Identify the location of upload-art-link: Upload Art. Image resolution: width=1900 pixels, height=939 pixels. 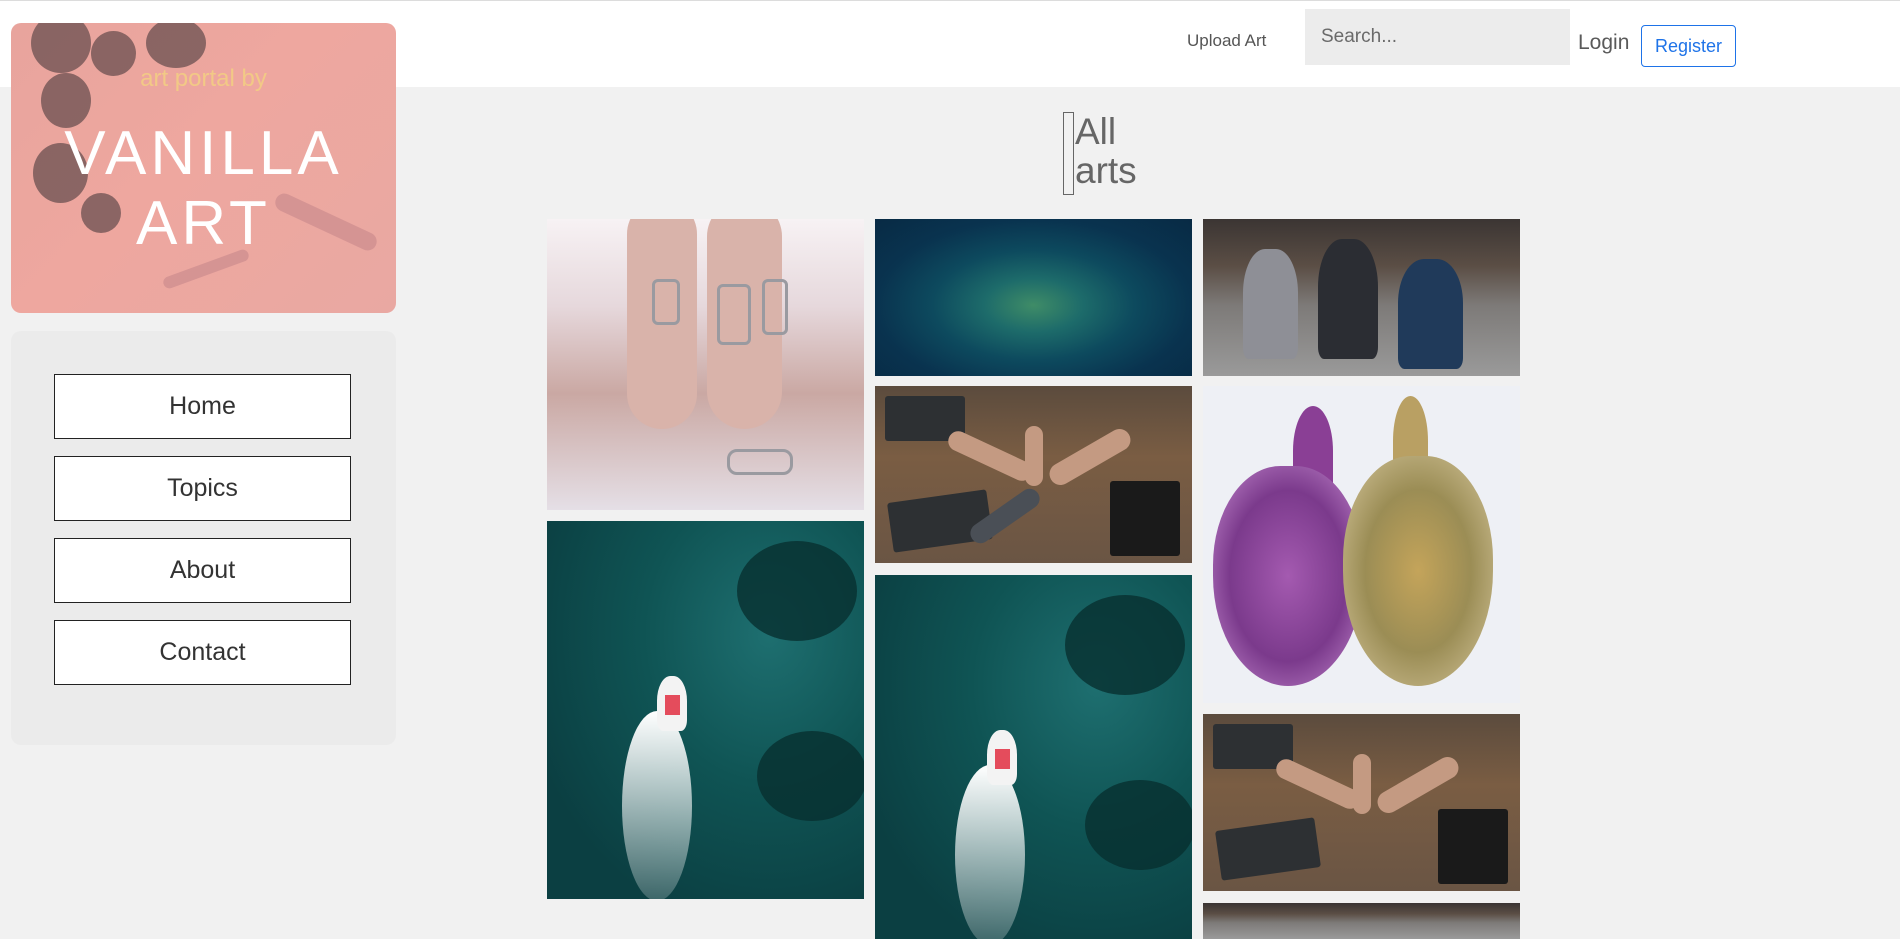
(1226, 41).